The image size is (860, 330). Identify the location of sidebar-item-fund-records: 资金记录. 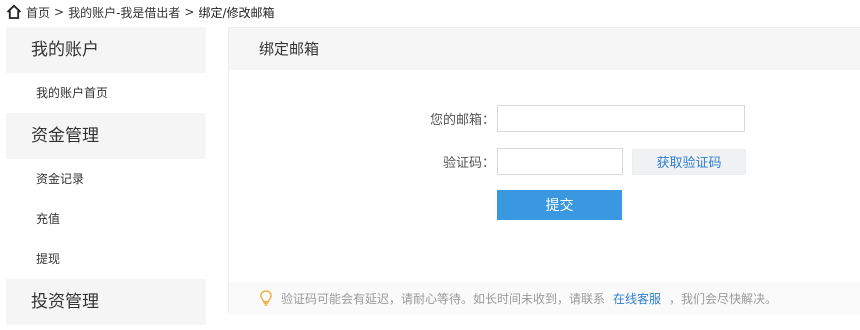
(106, 179).